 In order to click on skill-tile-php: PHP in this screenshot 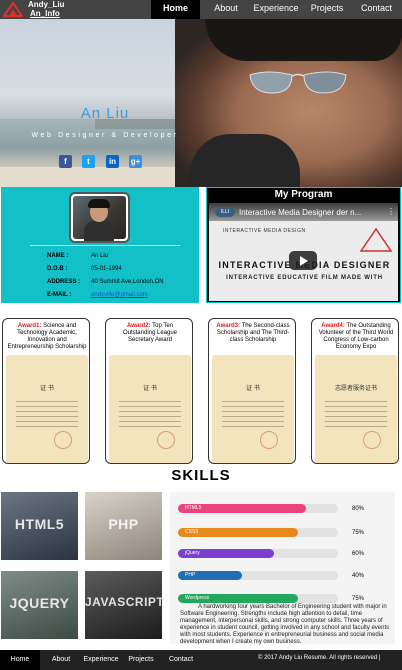, I will do `click(123, 526)`.